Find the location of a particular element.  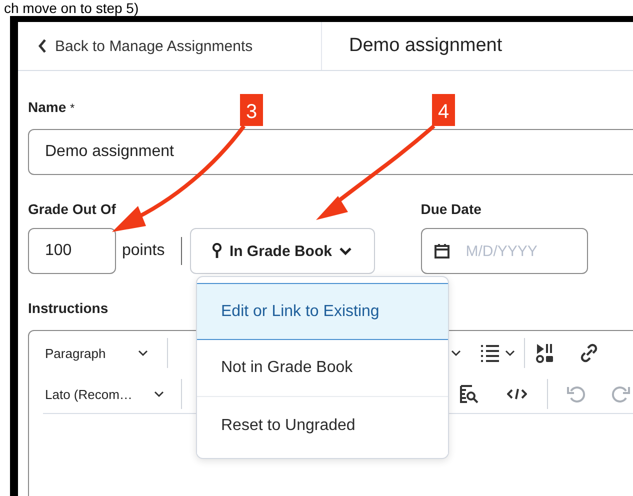

field-label: Grade Out Of is located at coordinates (72, 209).